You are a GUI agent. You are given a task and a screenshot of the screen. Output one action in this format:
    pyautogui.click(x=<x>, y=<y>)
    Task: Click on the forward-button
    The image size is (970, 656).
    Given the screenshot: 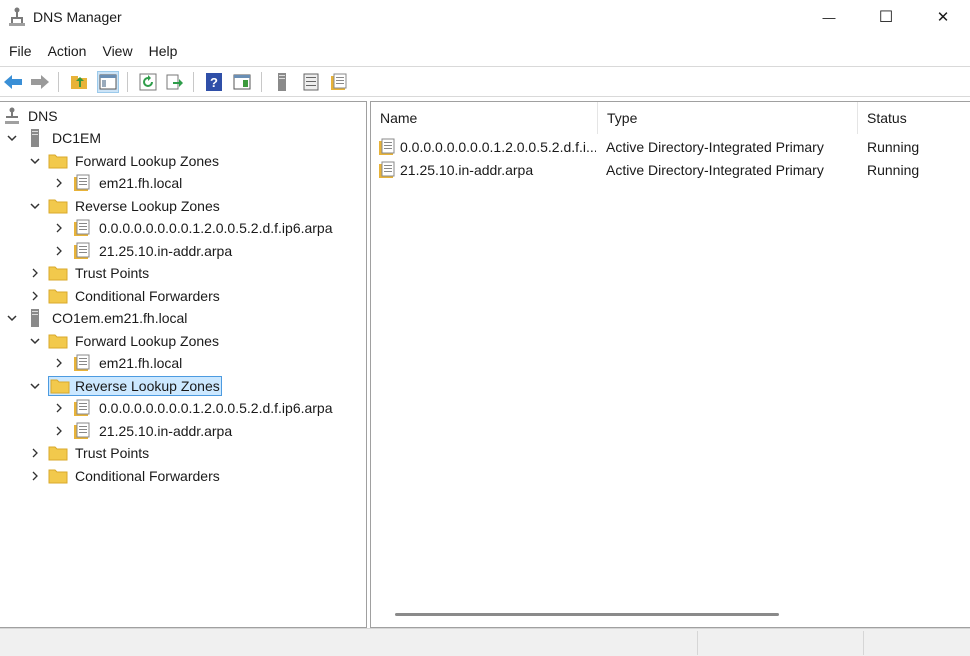 What is the action you would take?
    pyautogui.click(x=40, y=82)
    